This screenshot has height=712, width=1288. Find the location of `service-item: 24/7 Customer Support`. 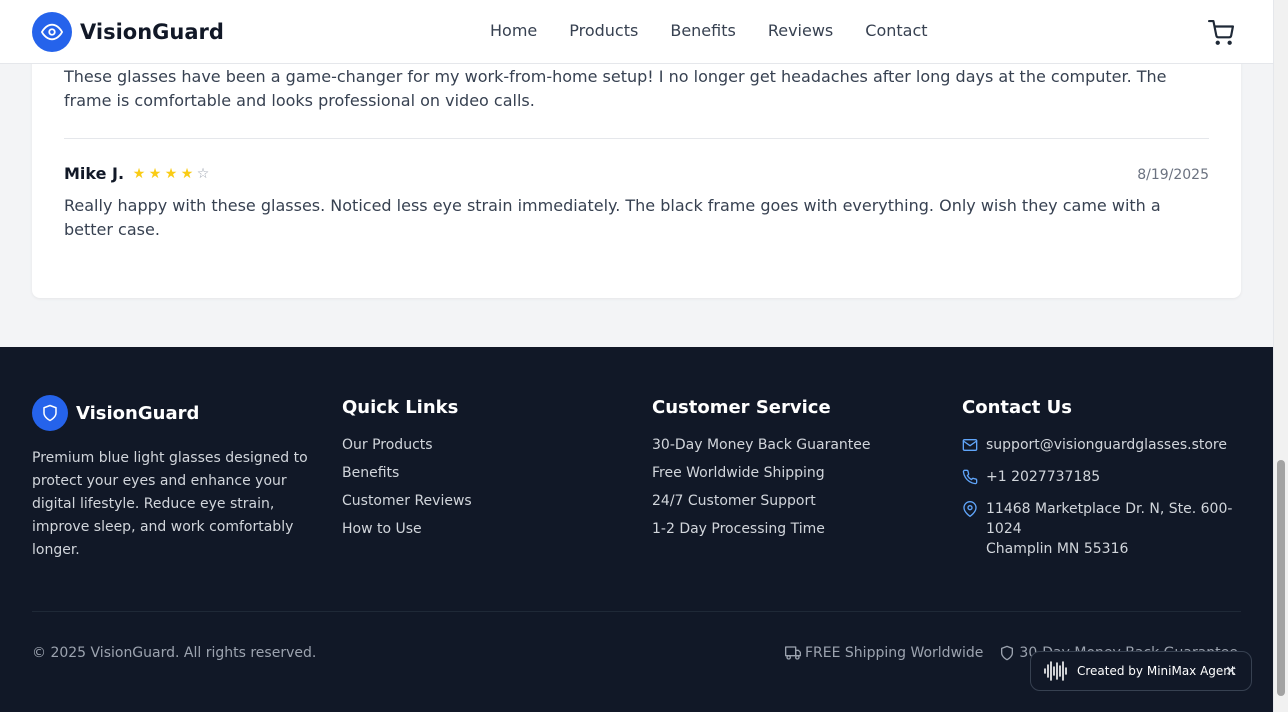

service-item: 24/7 Customer Support is located at coordinates (734, 501).